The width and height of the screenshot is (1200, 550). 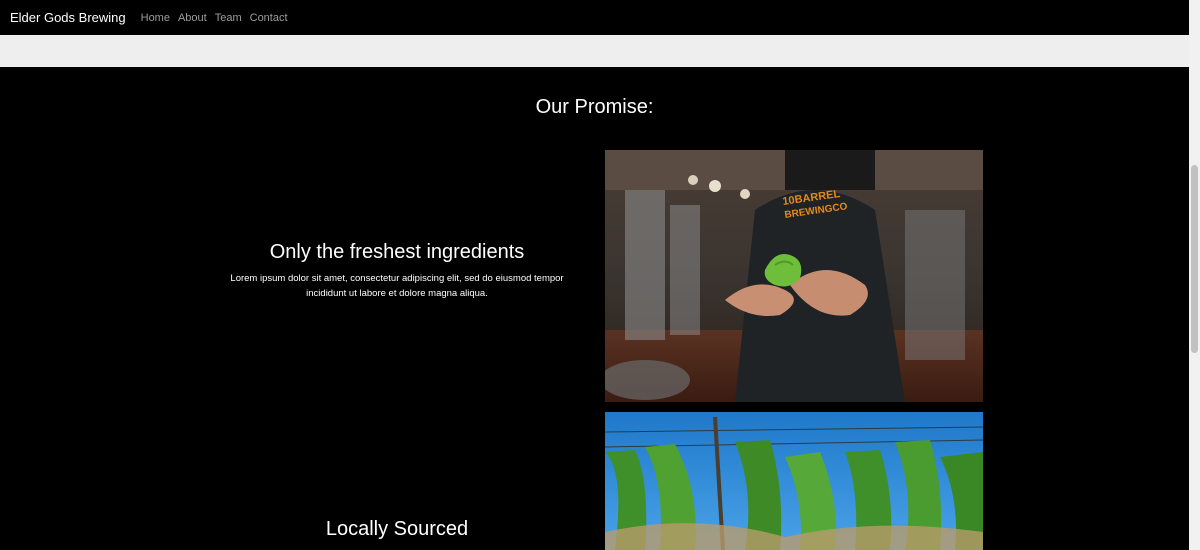 What do you see at coordinates (155, 18) in the screenshot?
I see `nav-link-home: Home` at bounding box center [155, 18].